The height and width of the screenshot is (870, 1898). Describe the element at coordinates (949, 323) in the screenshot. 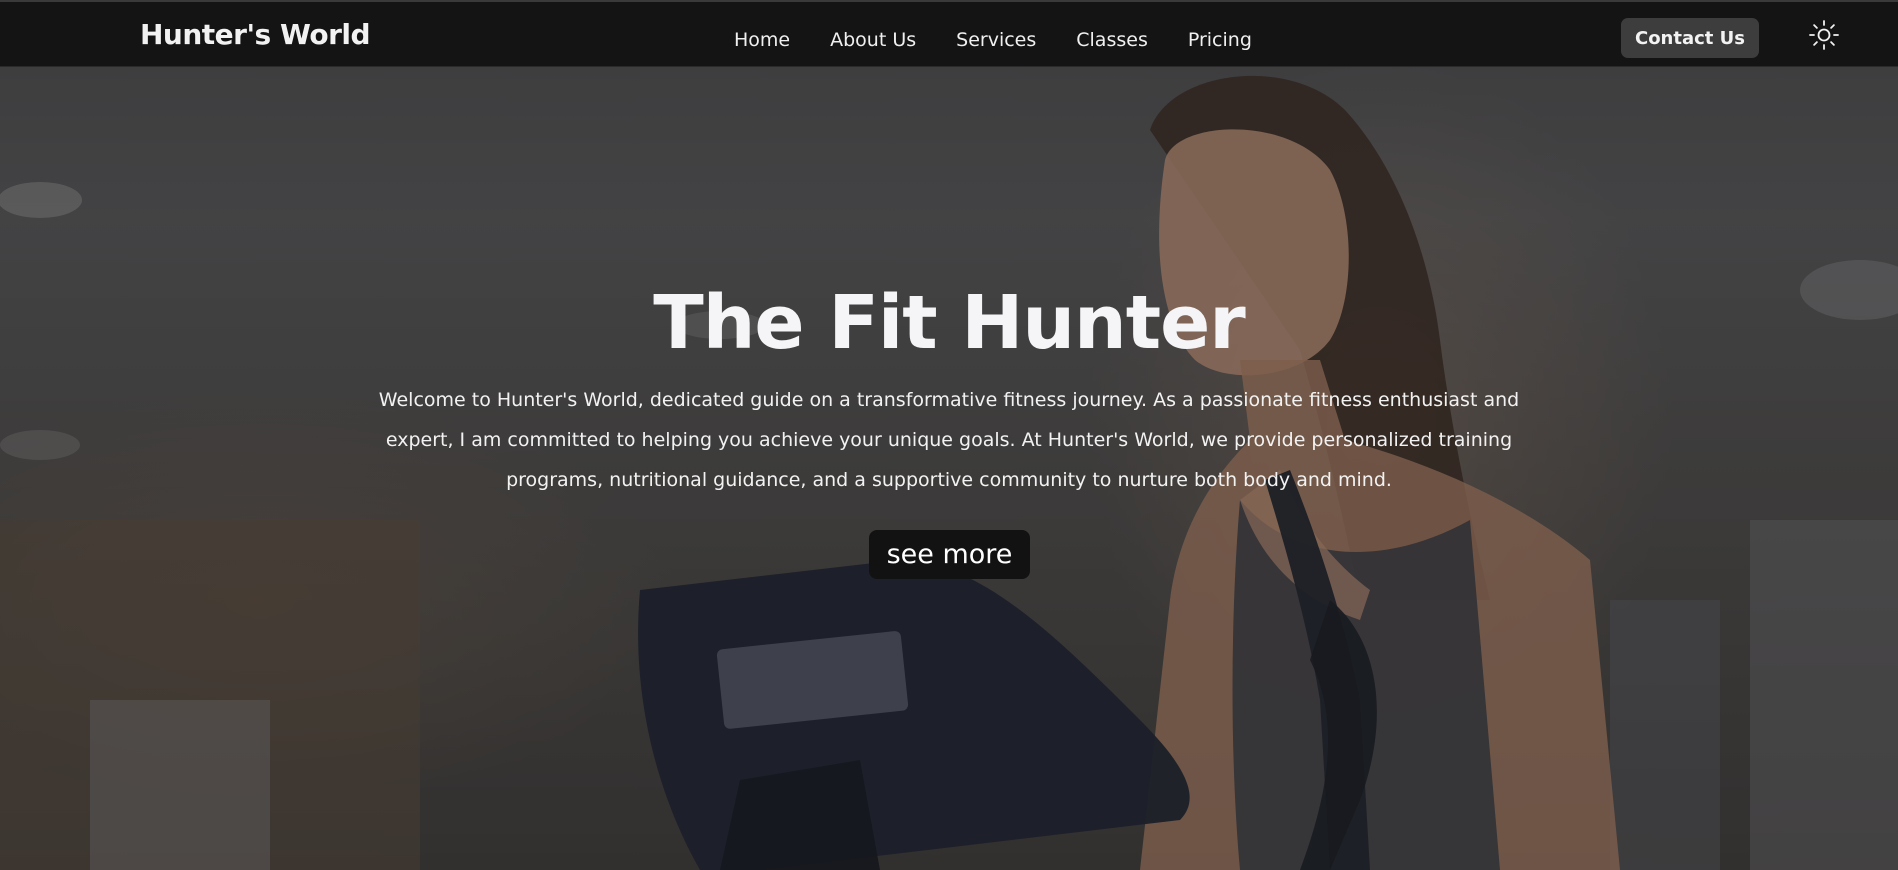

I see `hero-title: The Fit Hunter` at that location.